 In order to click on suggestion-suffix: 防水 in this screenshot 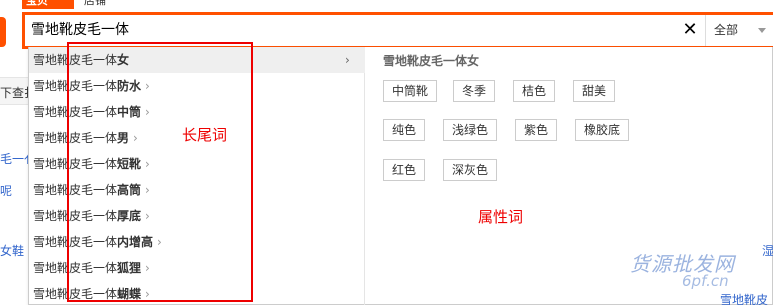, I will do `click(129, 86)`.